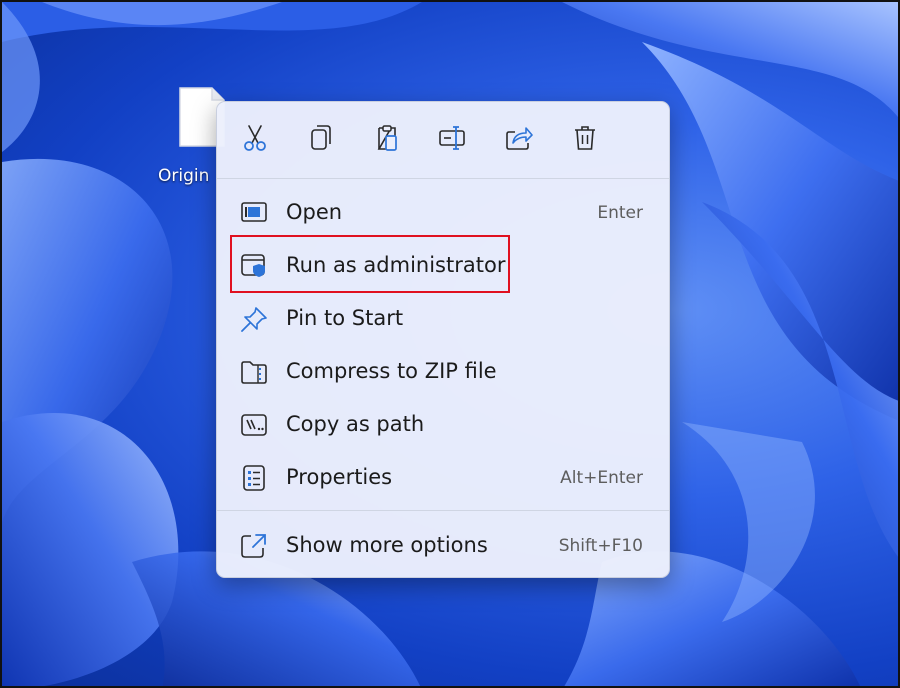 The width and height of the screenshot is (900, 688). I want to click on menu-item-label: Properties, so click(339, 477).